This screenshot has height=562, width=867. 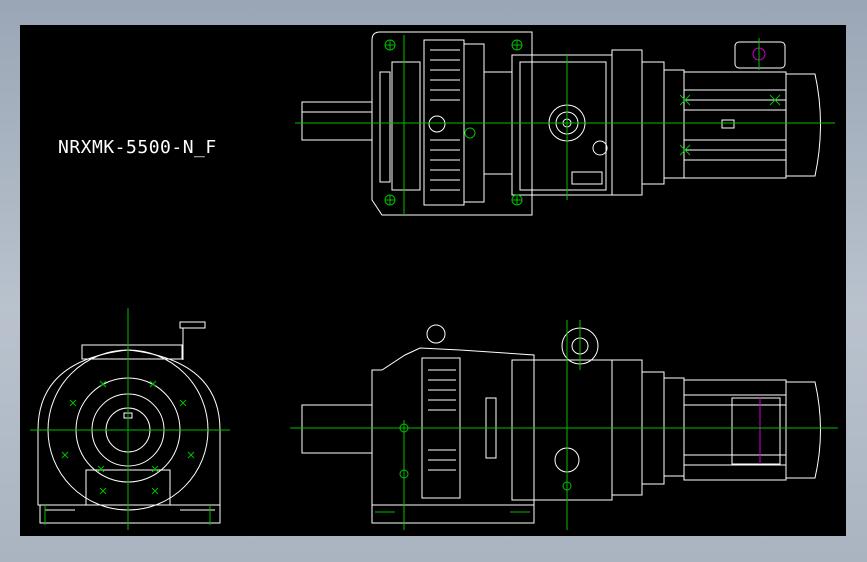 I want to click on front-motor-fan-cover, so click(x=803, y=430).